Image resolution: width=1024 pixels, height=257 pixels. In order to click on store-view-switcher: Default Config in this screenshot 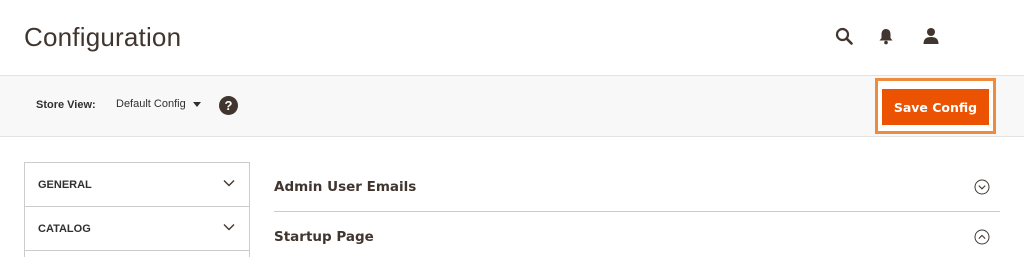, I will do `click(158, 104)`.